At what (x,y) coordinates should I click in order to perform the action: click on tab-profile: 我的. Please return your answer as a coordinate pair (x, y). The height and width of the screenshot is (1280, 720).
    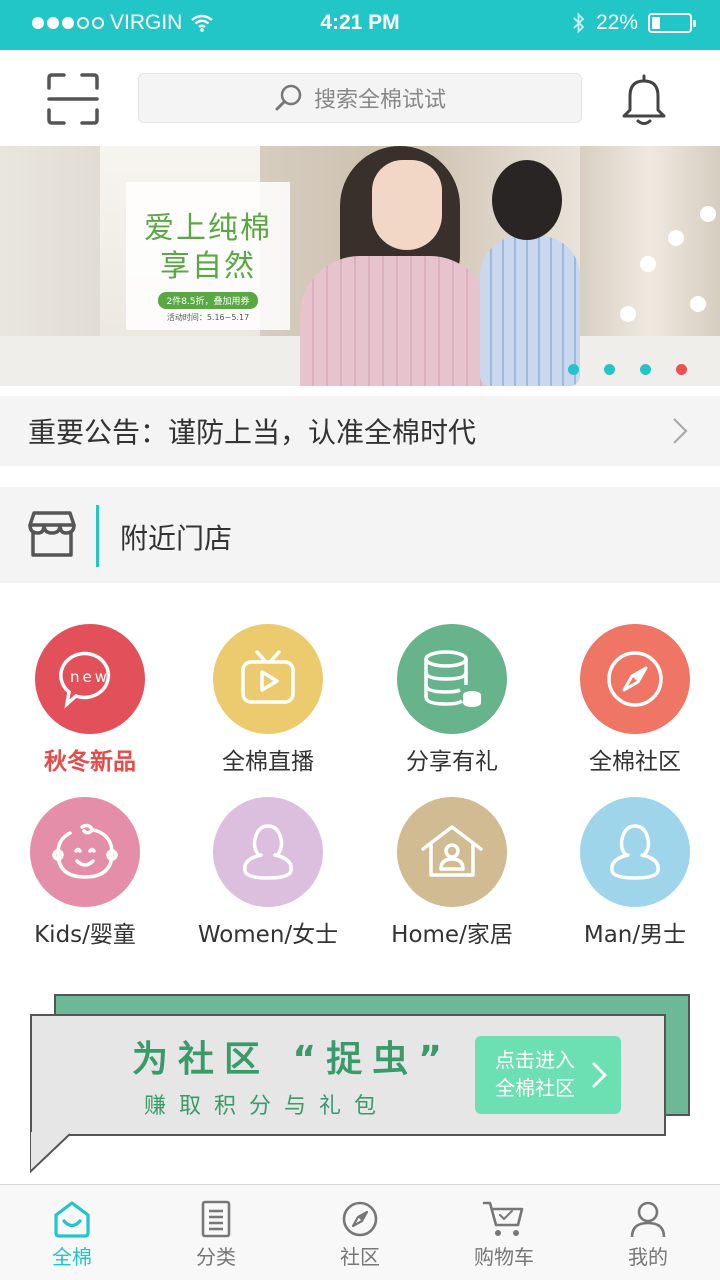
    Looking at the image, I should click on (648, 1232).